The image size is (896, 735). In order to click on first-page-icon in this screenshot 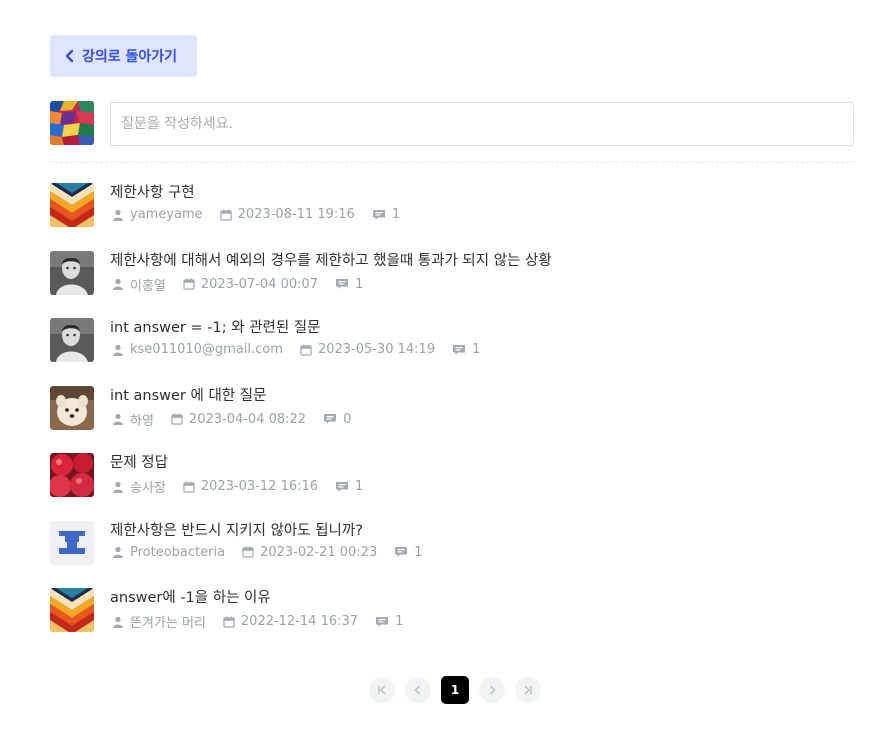, I will do `click(382, 690)`.